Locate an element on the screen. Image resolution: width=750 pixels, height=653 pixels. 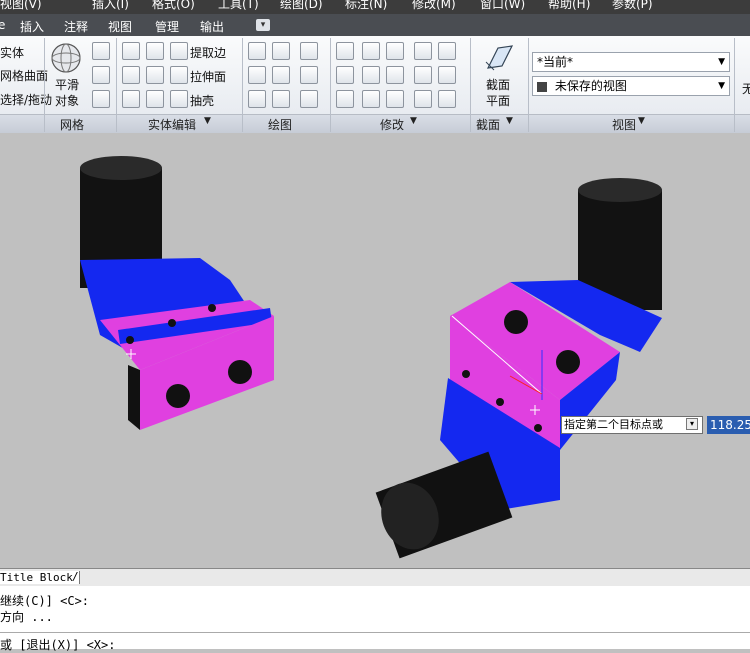
panel-title-section: 截面 is located at coordinates (488, 124).